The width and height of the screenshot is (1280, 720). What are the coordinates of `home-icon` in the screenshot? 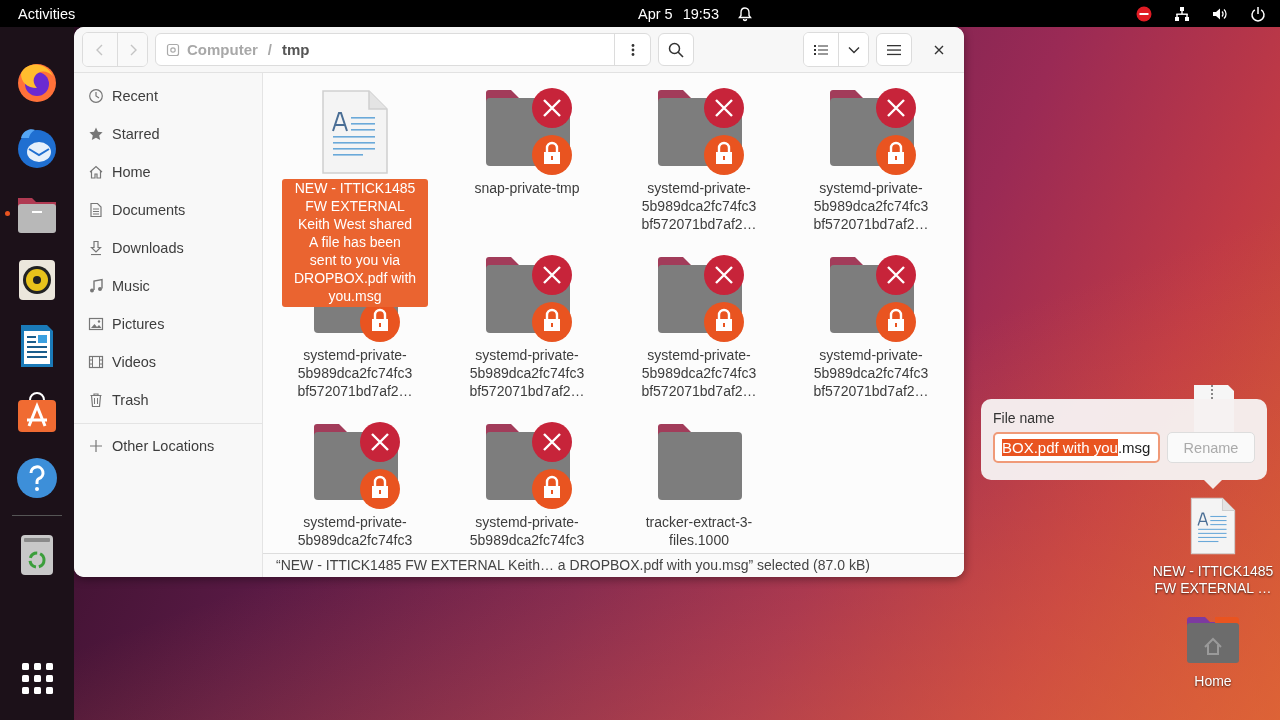 It's located at (96, 172).